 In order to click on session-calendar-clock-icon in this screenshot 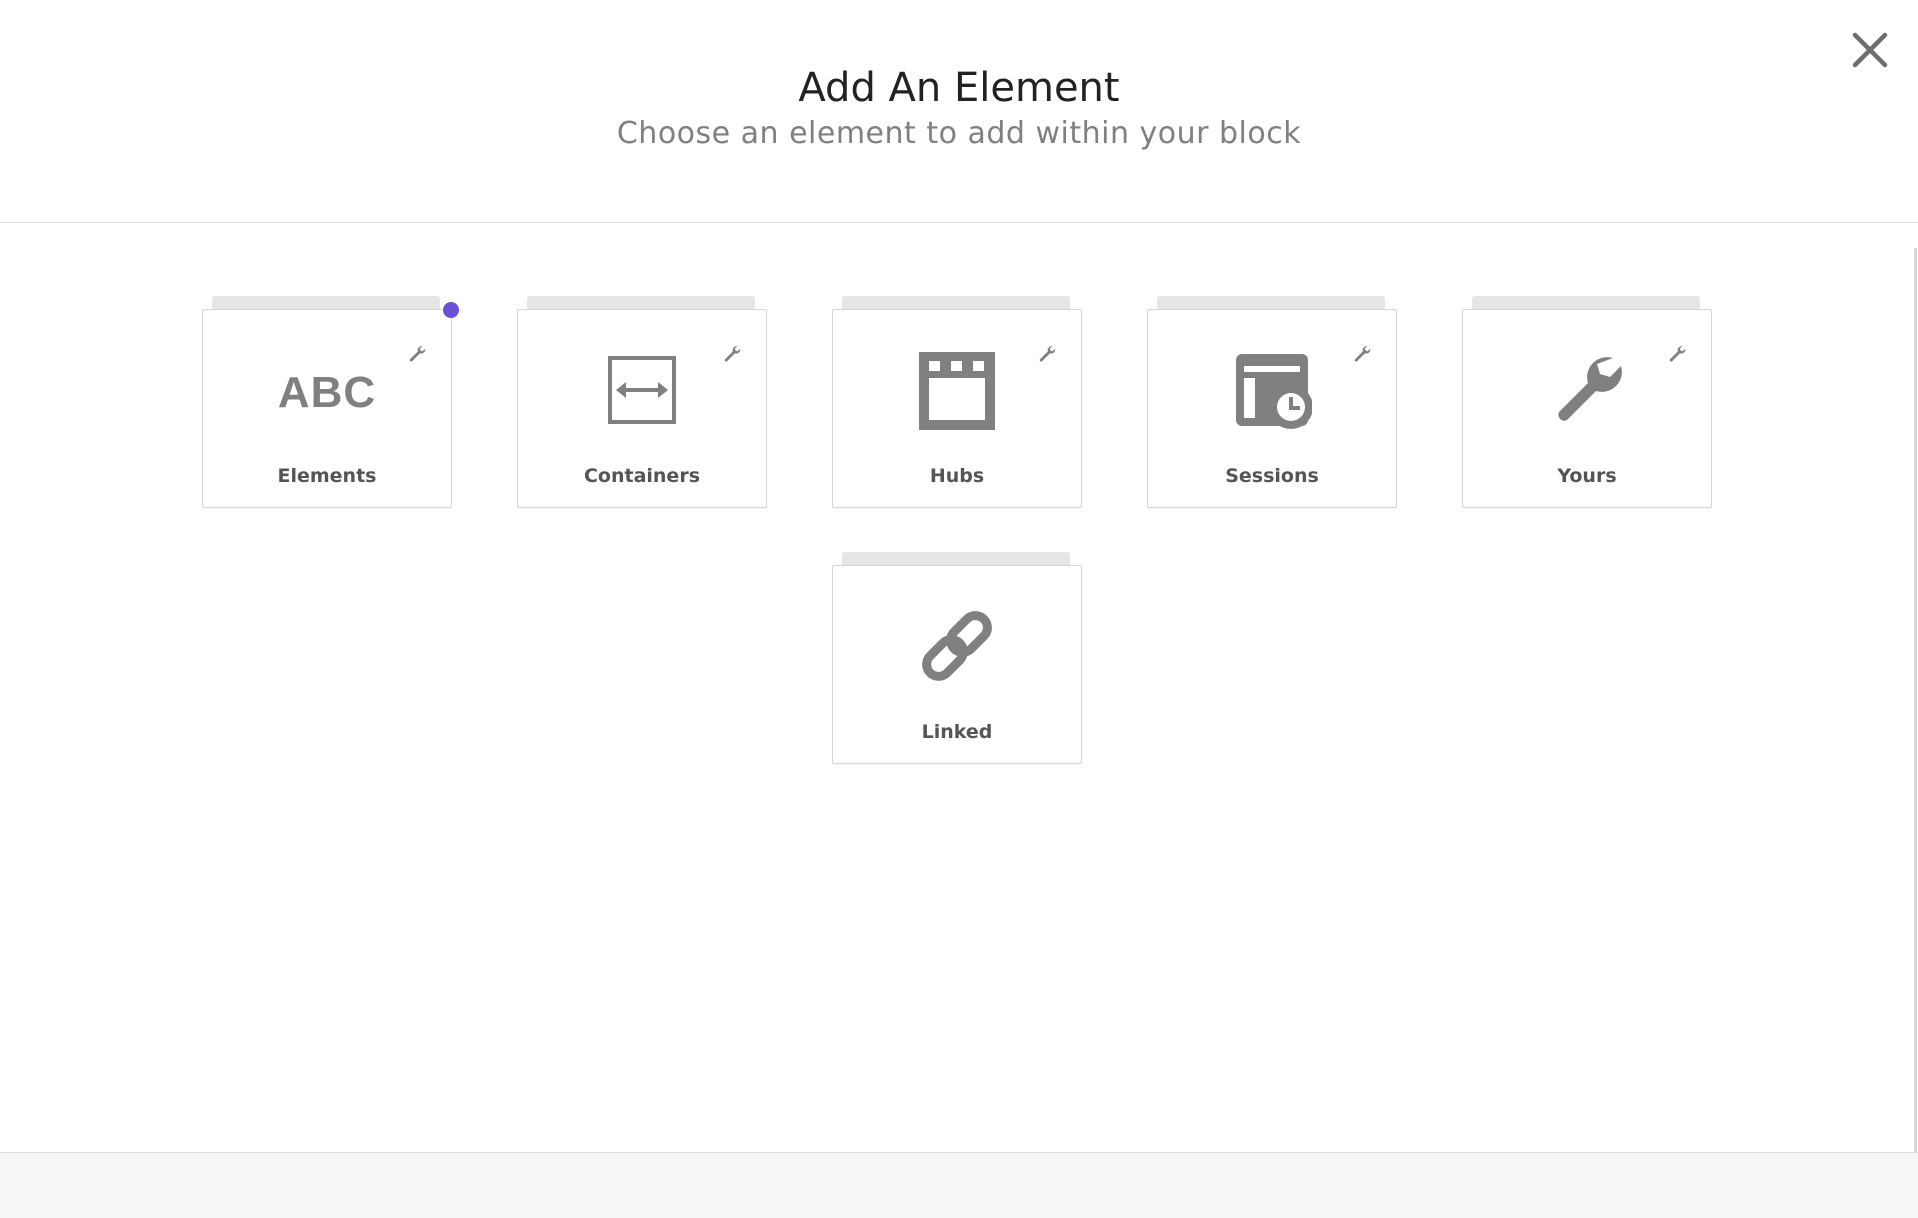, I will do `click(1274, 391)`.